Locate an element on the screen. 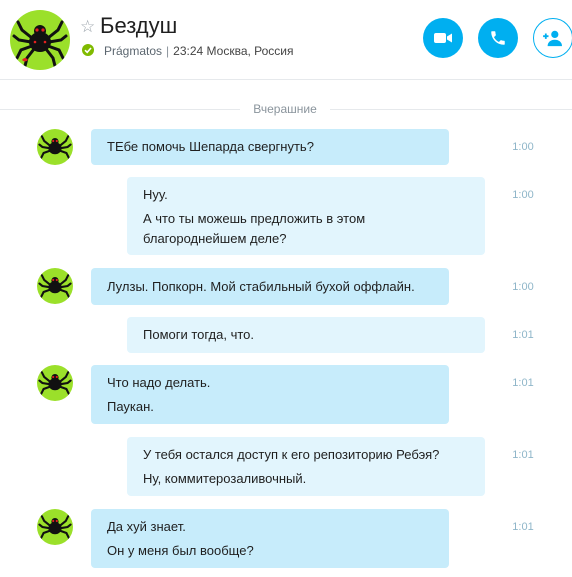 Image resolution: width=572 pixels, height=577 pixels. message-bubble-outgoing: Помоги тогда, что. is located at coordinates (306, 335).